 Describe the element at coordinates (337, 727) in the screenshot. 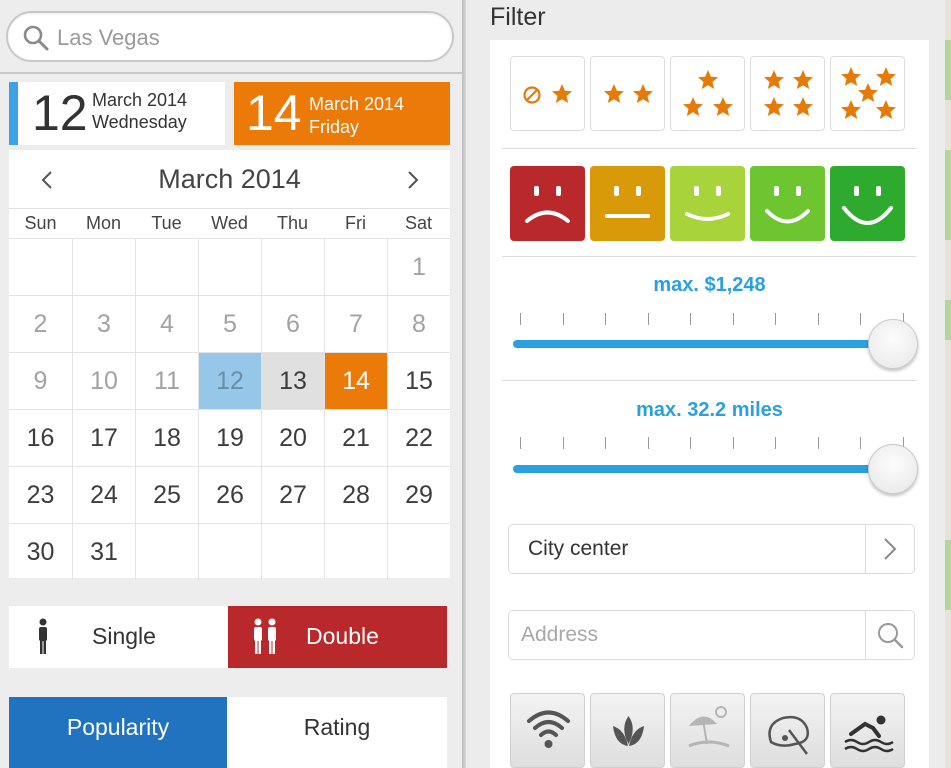

I see `sort-rating-label: Rating` at that location.